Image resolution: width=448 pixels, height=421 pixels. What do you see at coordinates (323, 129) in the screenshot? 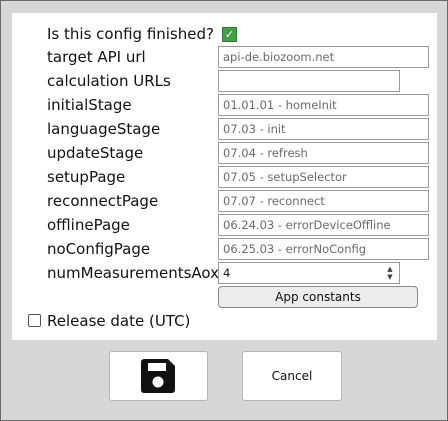
I see `language-stage-input: 07.03 - init` at bounding box center [323, 129].